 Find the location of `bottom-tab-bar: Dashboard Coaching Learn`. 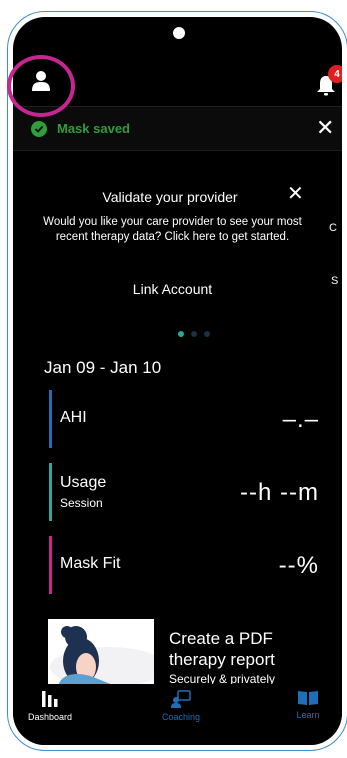

bottom-tab-bar: Dashboard Coaching Learn is located at coordinates (177, 714).